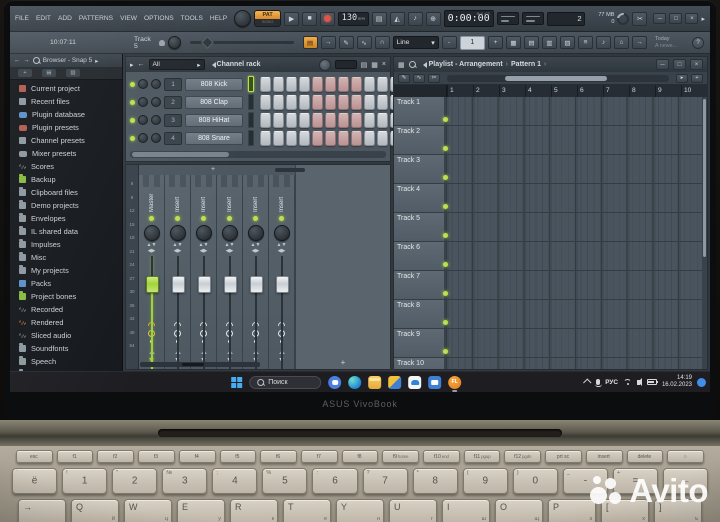 Image resolution: width=720 pixels, height=522 pixels. What do you see at coordinates (345, 64) in the screenshot?
I see `swing-value-box` at bounding box center [345, 64].